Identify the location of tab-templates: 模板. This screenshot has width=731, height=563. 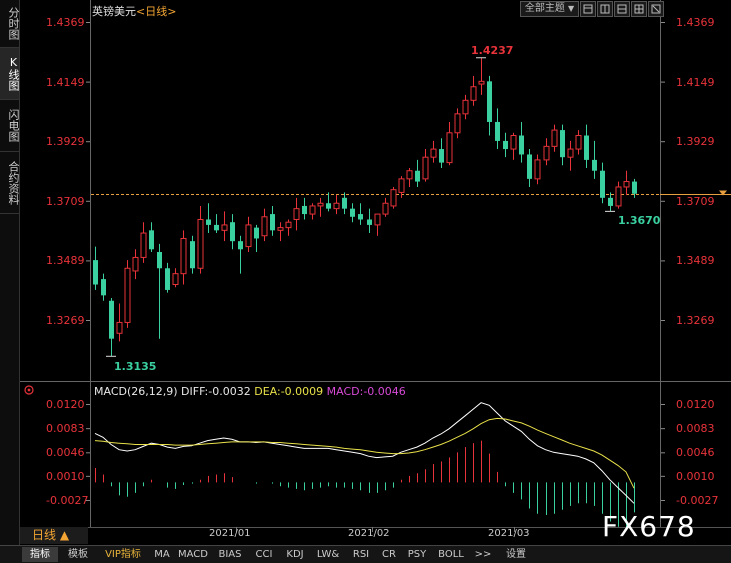
(78, 554).